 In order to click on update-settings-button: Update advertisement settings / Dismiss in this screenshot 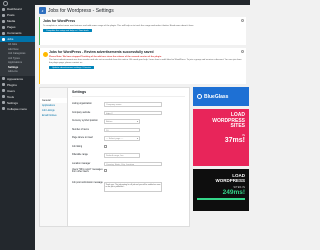, I will do `click(72, 68)`.